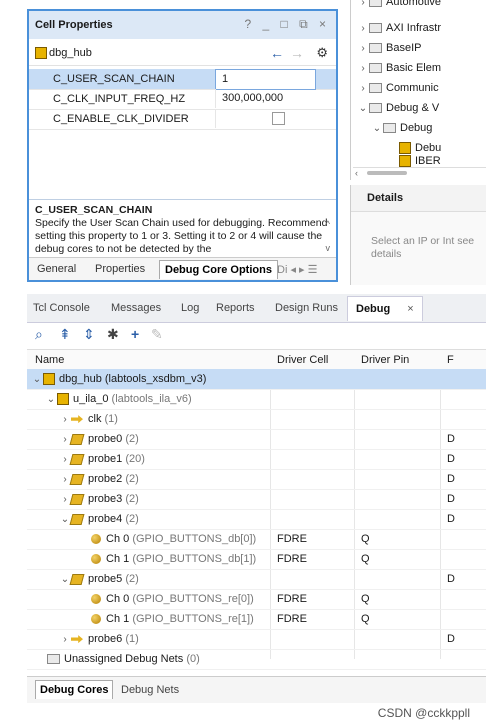 This screenshot has width=486, height=728. I want to click on search-icon: ⌕, so click(39, 334).